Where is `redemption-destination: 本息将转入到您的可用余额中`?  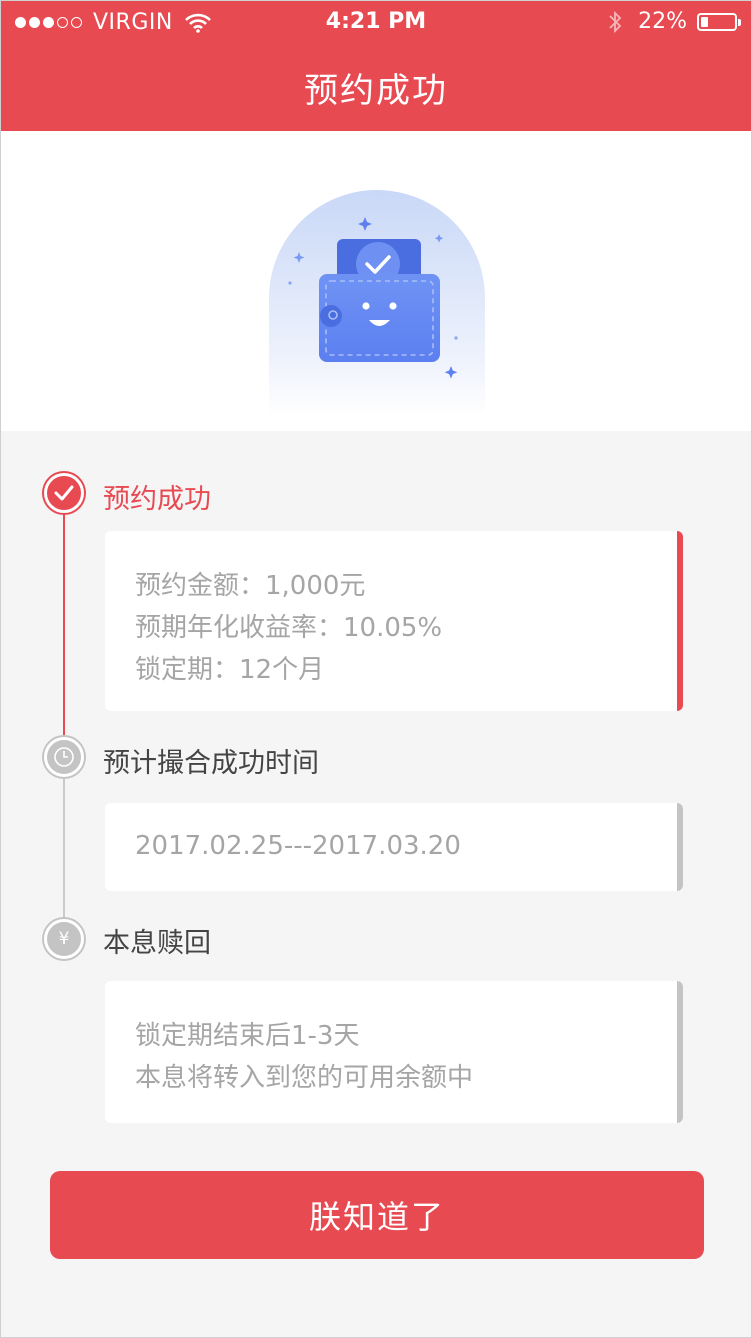 redemption-destination: 本息将转入到您的可用余额中 is located at coordinates (304, 1078).